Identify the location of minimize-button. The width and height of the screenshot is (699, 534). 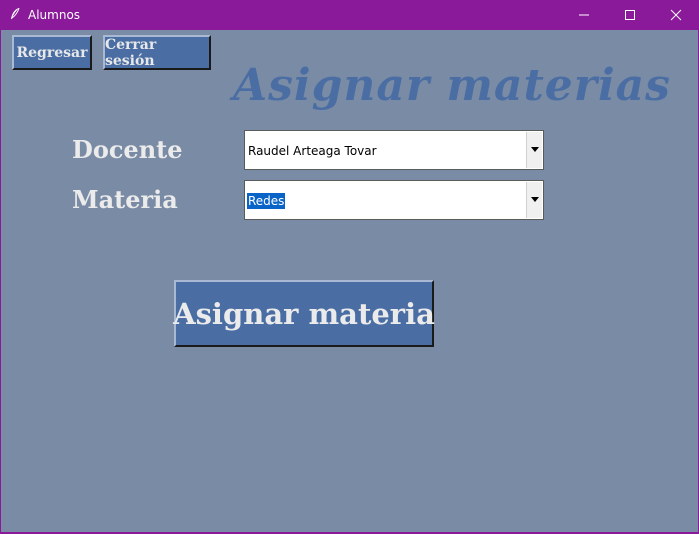
(584, 15).